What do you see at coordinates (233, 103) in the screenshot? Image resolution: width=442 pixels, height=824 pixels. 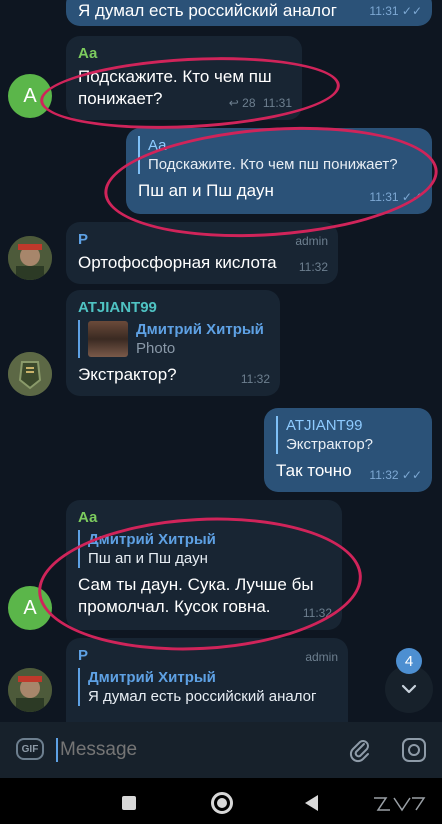 I see `reply-arrow-icon: ↩` at bounding box center [233, 103].